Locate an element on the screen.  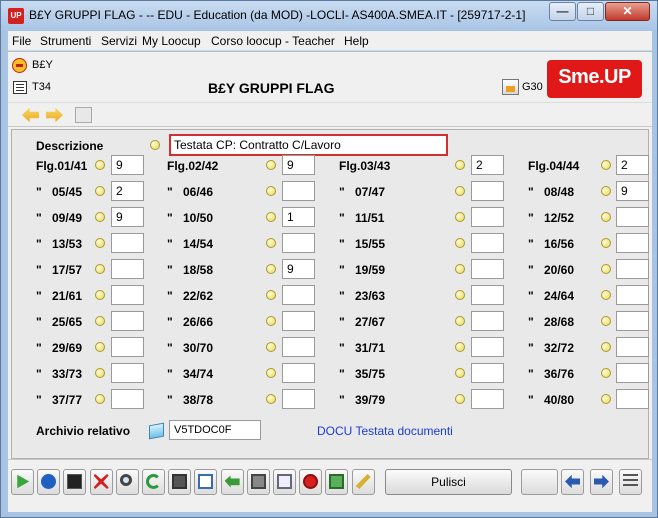
undo-button is located at coordinates (232, 482).